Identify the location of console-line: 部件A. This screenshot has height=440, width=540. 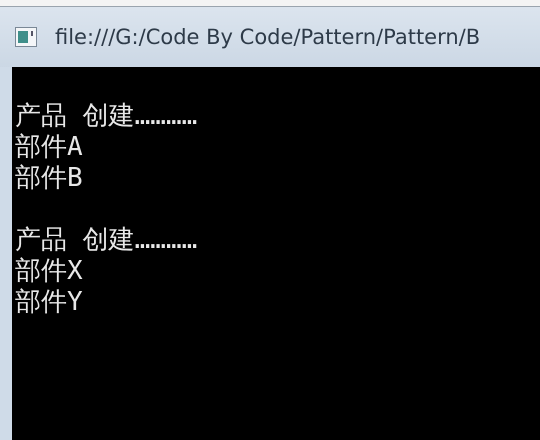
(49, 147).